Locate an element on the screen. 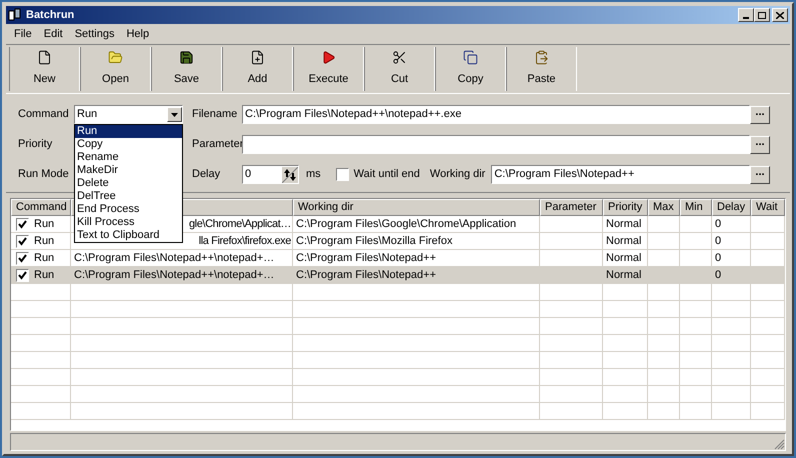  checkbox-label: Wait until end is located at coordinates (387, 174).